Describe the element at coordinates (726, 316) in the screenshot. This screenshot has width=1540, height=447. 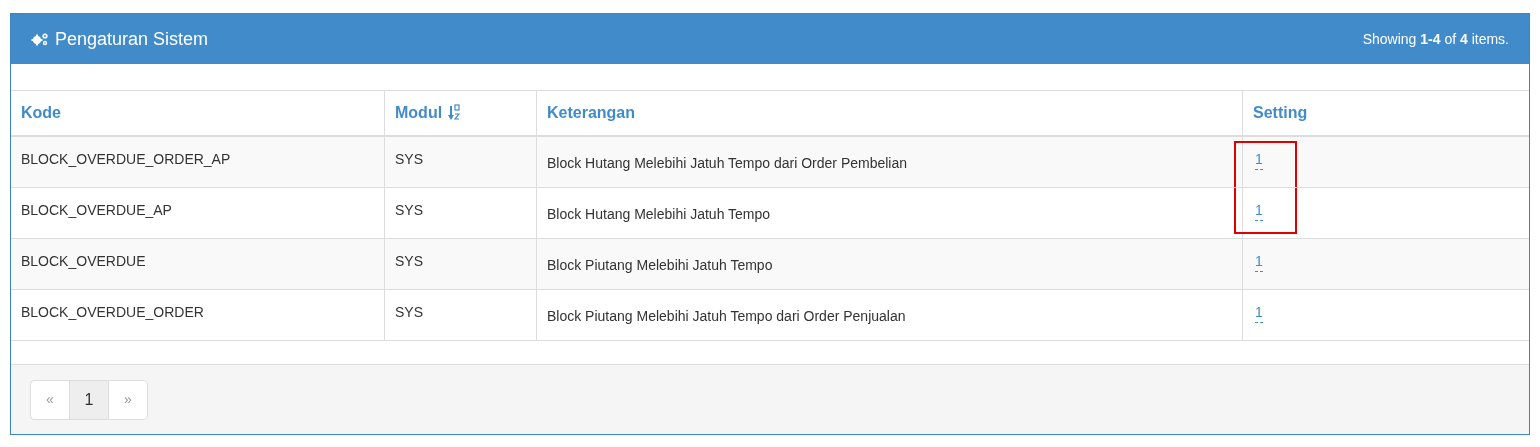
I see `table-cell: Block Piutang Melebihi Jatuh Tempo dari Order Penjualan` at that location.